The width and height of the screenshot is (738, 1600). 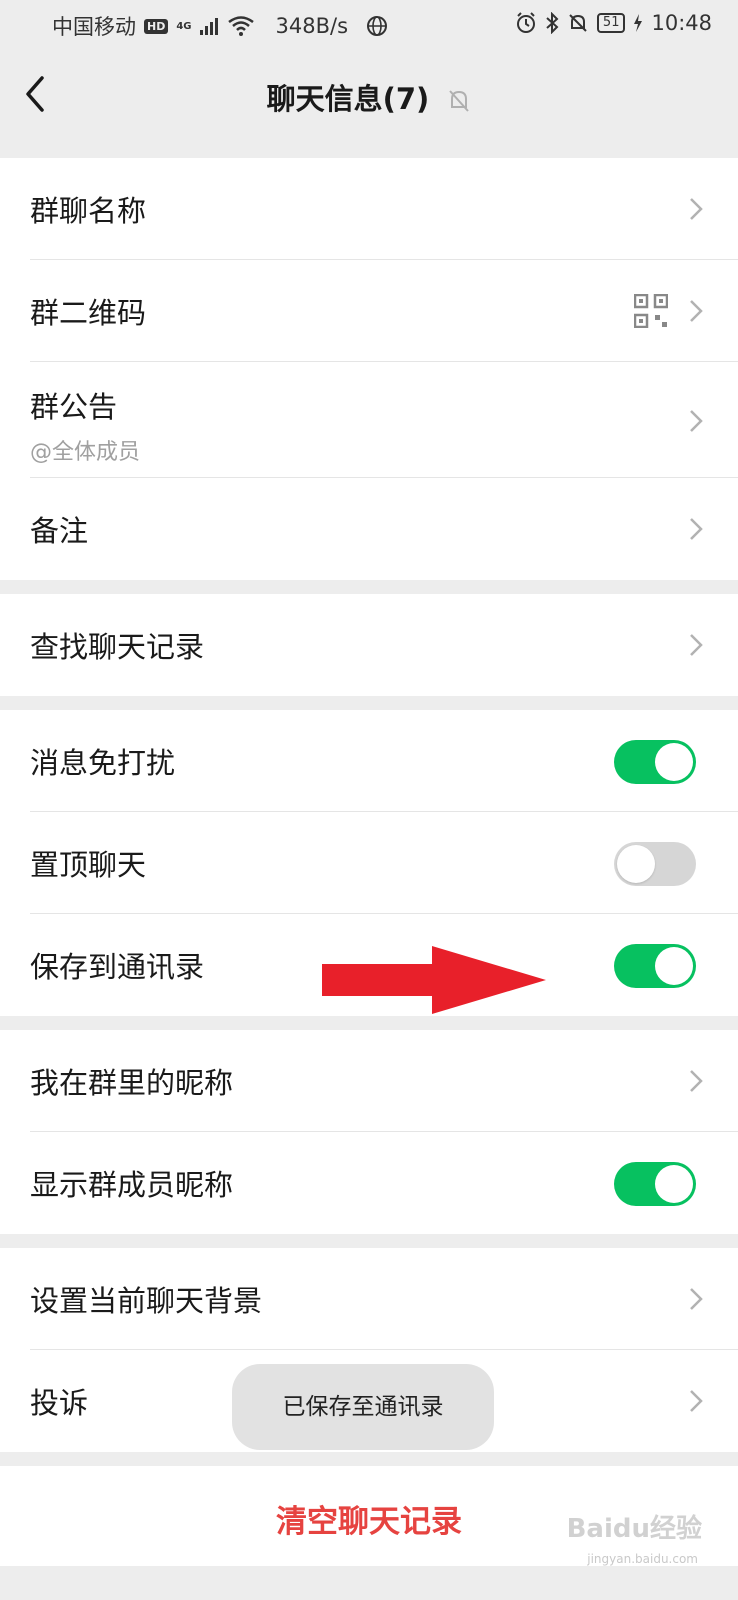 What do you see at coordinates (369, 1183) in the screenshot?
I see `row-show-member-nicknames: 显示群成员昵称` at bounding box center [369, 1183].